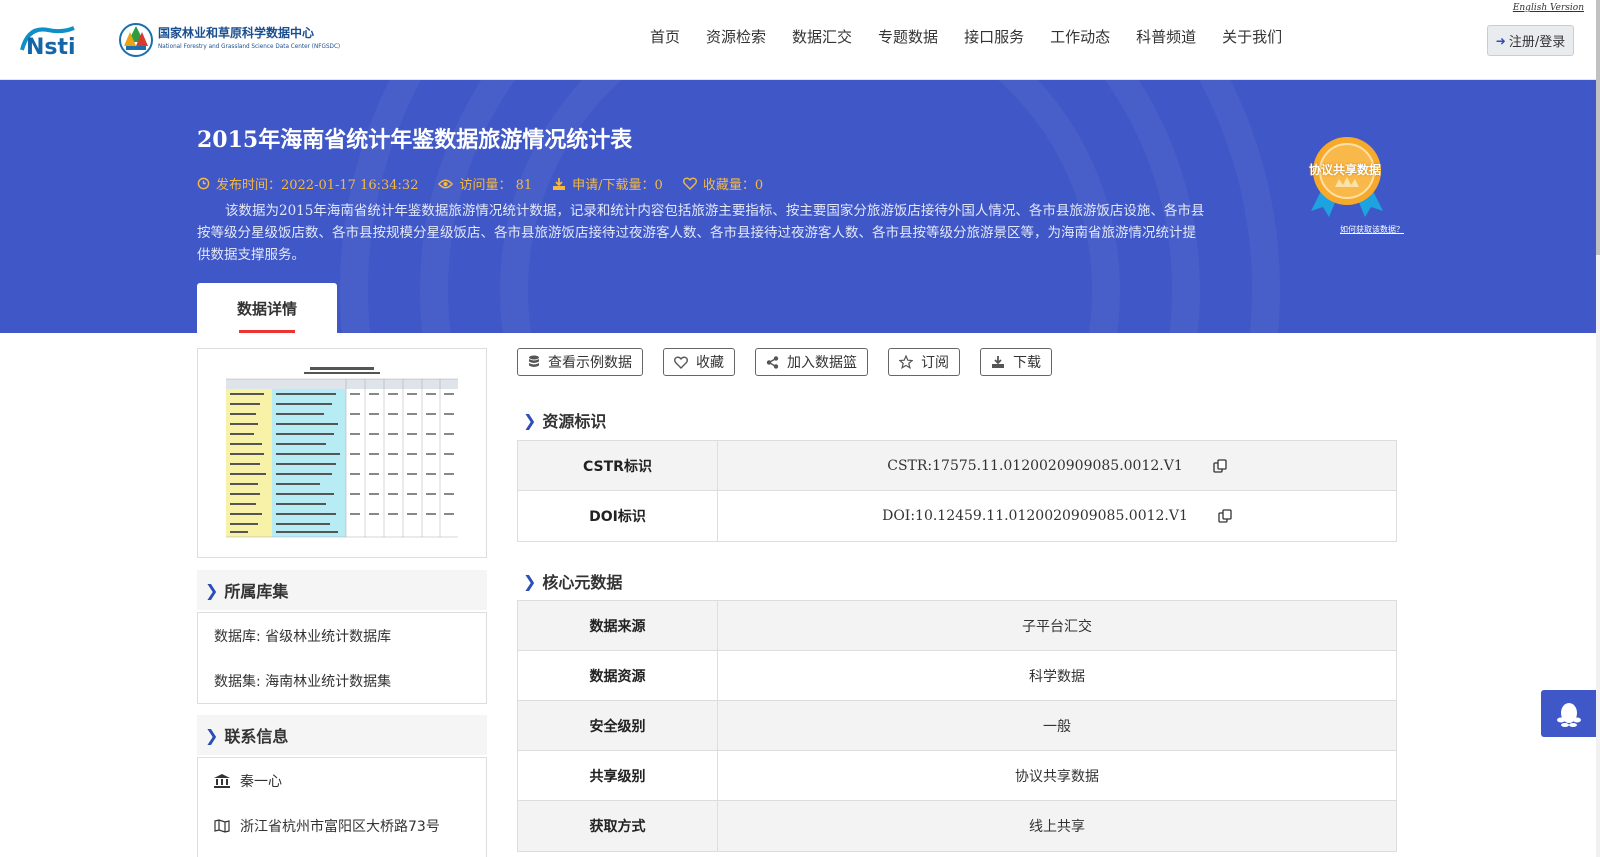 This screenshot has height=857, width=1600. Describe the element at coordinates (908, 36) in the screenshot. I see `nav-topic-data: 专题数据` at that location.